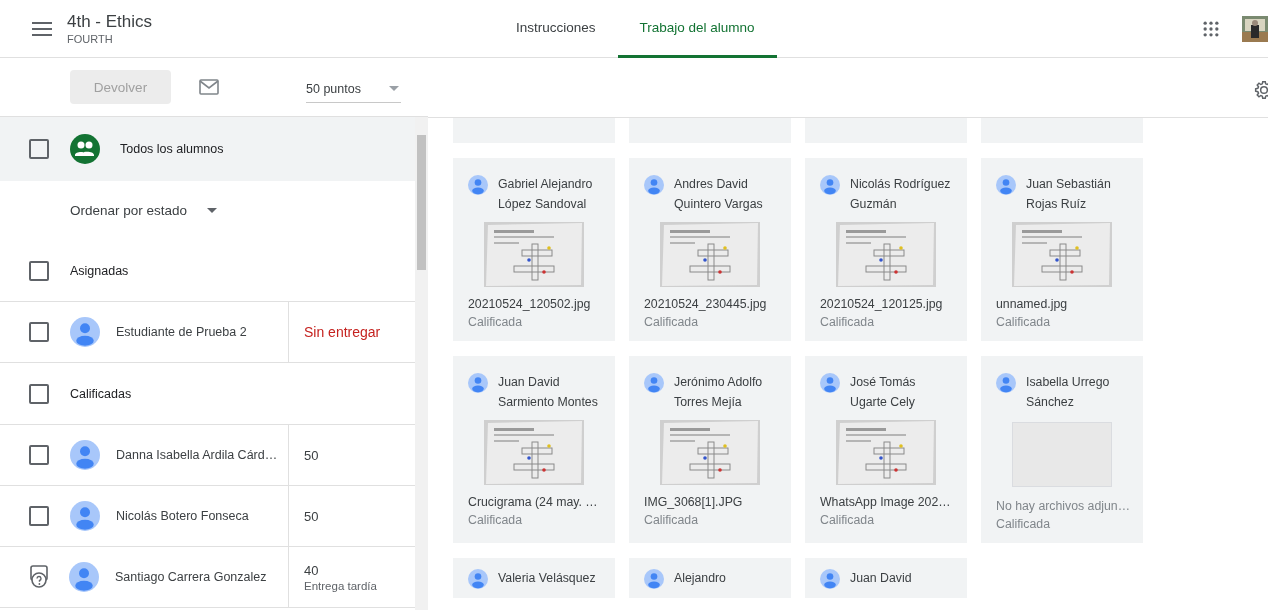  Describe the element at coordinates (353, 89) in the screenshot. I see `points-dropdown: 50 puntos` at that location.